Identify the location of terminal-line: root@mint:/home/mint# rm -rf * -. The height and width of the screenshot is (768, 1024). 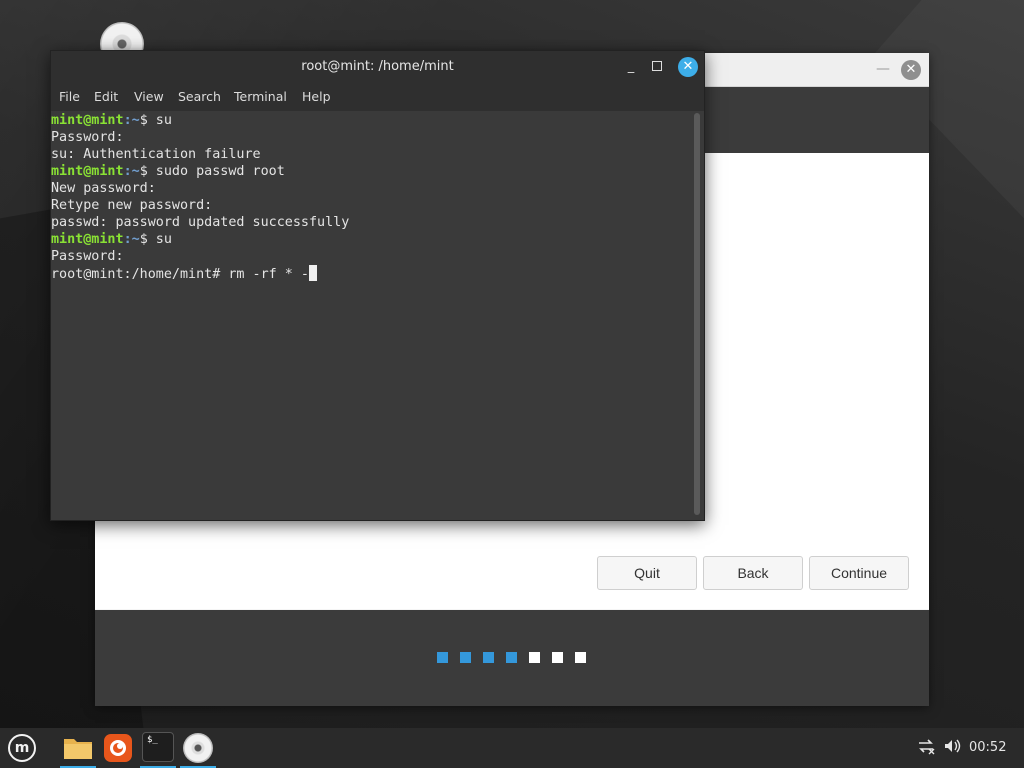
(371, 273).